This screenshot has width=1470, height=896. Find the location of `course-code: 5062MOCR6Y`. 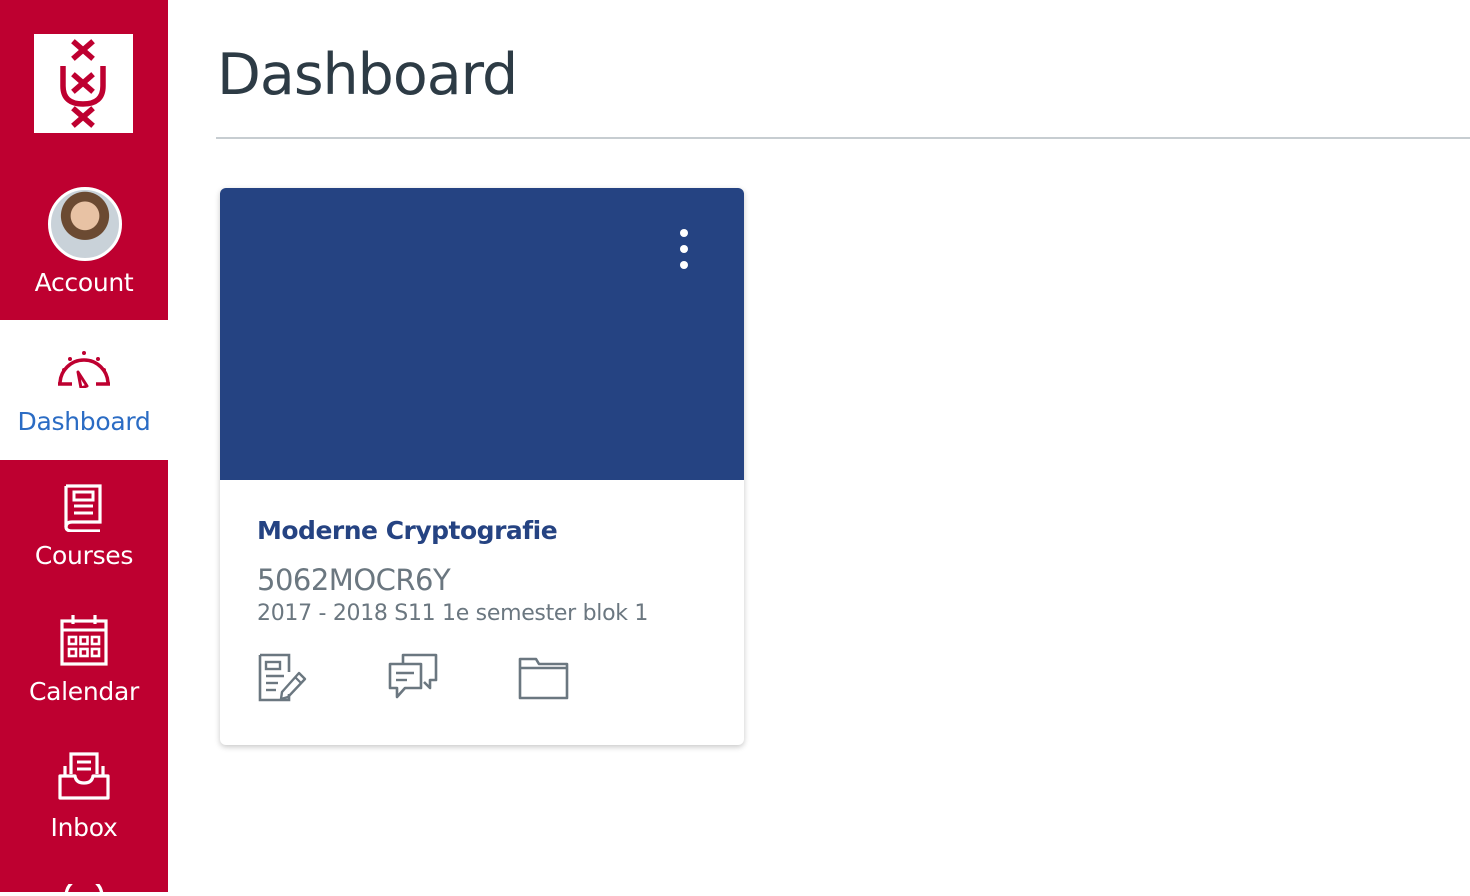

course-code: 5062MOCR6Y is located at coordinates (354, 580).